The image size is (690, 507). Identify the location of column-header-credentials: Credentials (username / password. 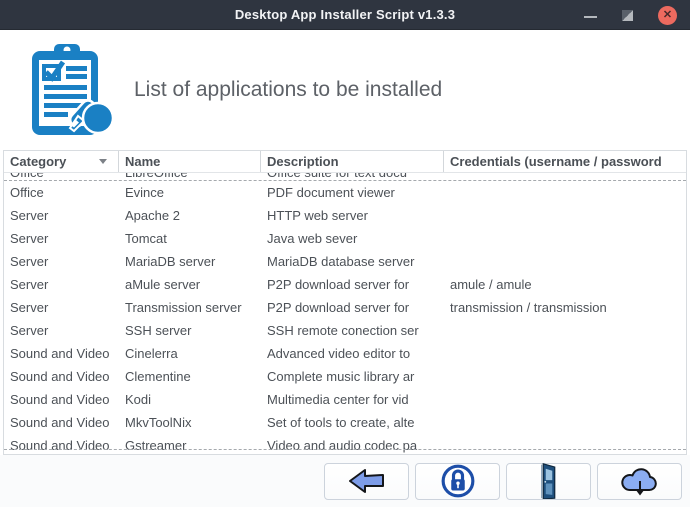
(565, 161).